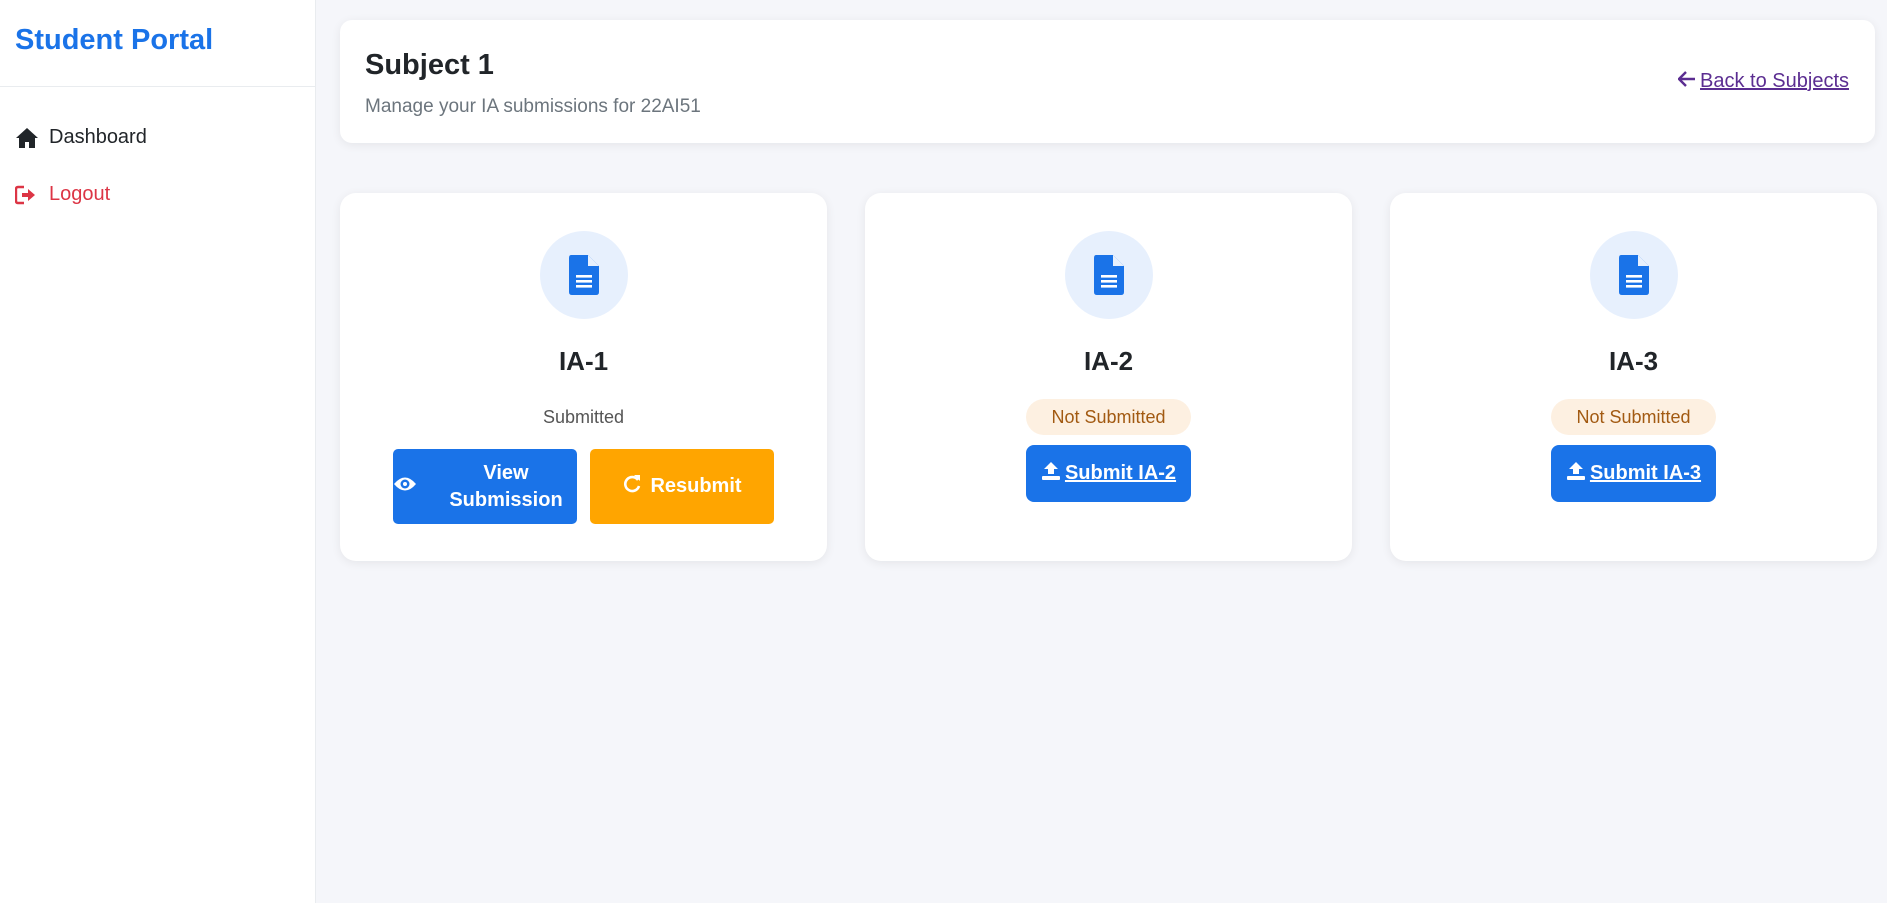  Describe the element at coordinates (1774, 81) in the screenshot. I see `back-link-label: Back to Subjects` at that location.